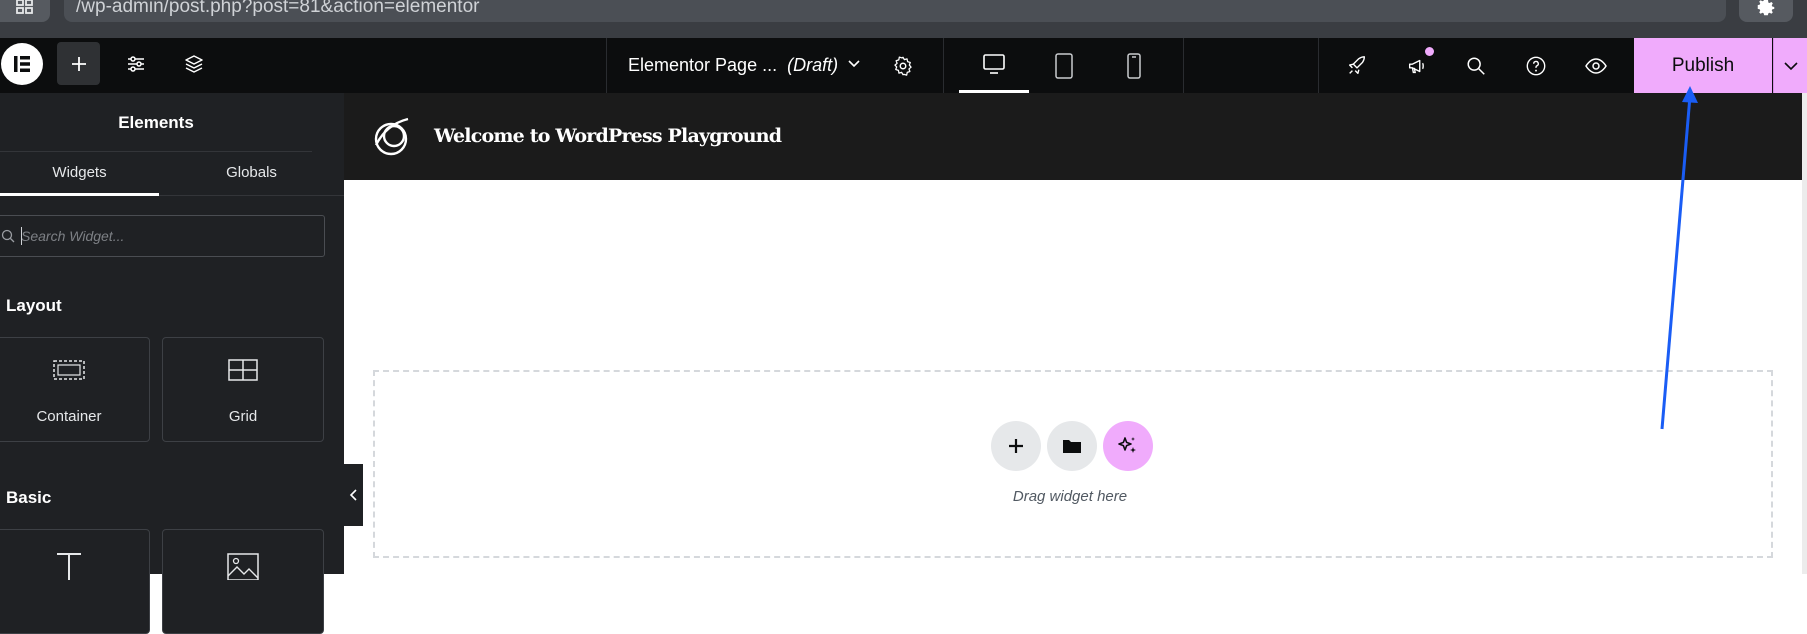 The image size is (1807, 634). Describe the element at coordinates (79, 174) in the screenshot. I see `tab-widgets: Widgets` at that location.